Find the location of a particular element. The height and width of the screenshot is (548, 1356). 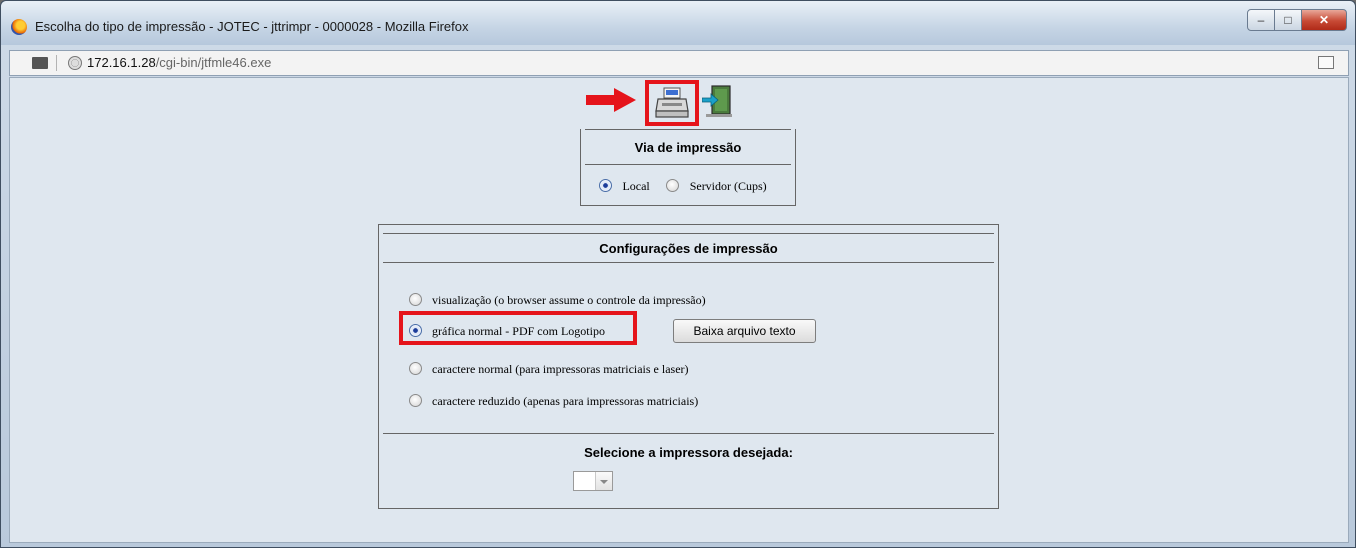

baixa-arquivo-texto-button: Baixa arquivo texto is located at coordinates (744, 331).